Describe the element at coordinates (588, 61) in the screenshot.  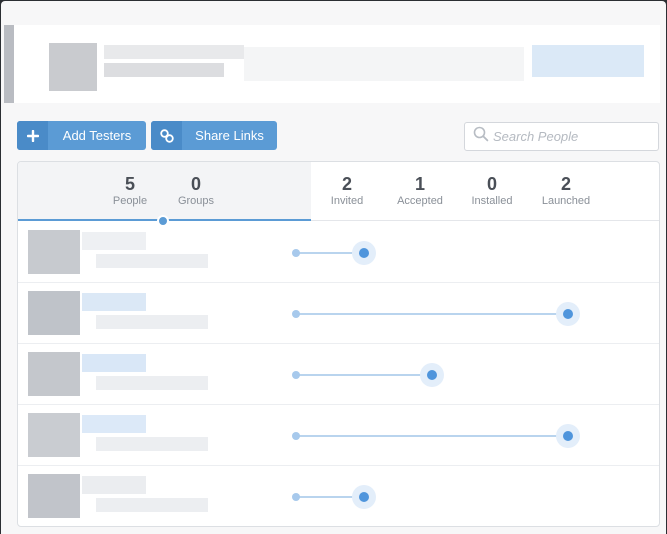
I see `redacted-header-action` at that location.